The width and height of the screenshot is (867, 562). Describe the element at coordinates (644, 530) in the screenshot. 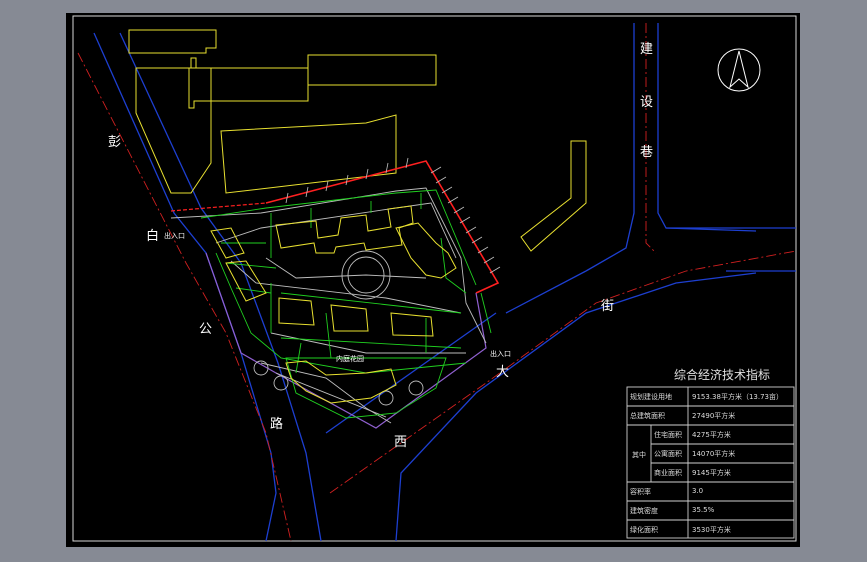

I see `table-row-label: 绿化面积` at that location.